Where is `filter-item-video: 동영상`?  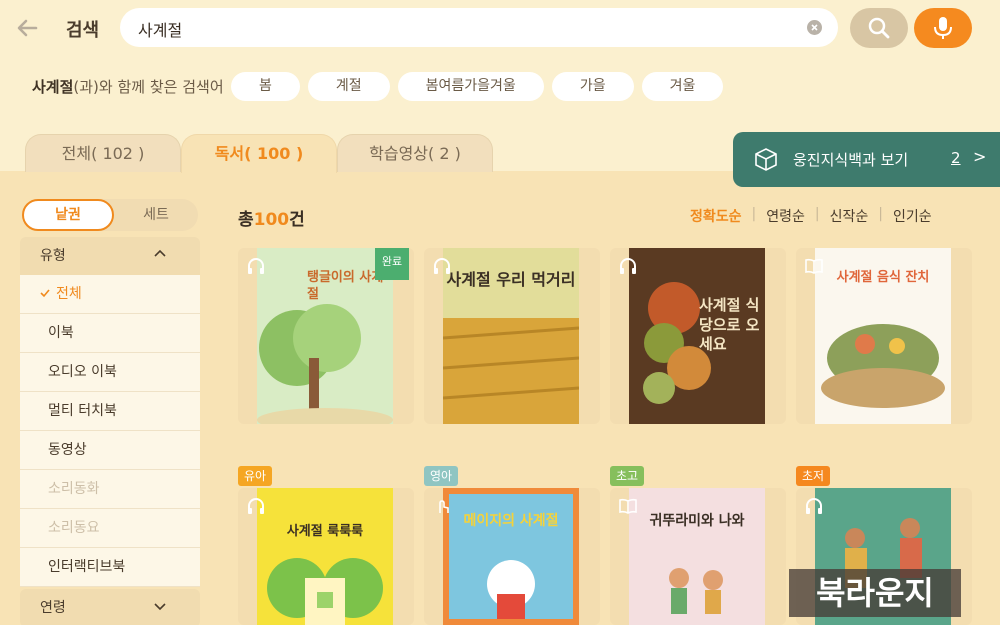 filter-item-video: 동영상 is located at coordinates (110, 450).